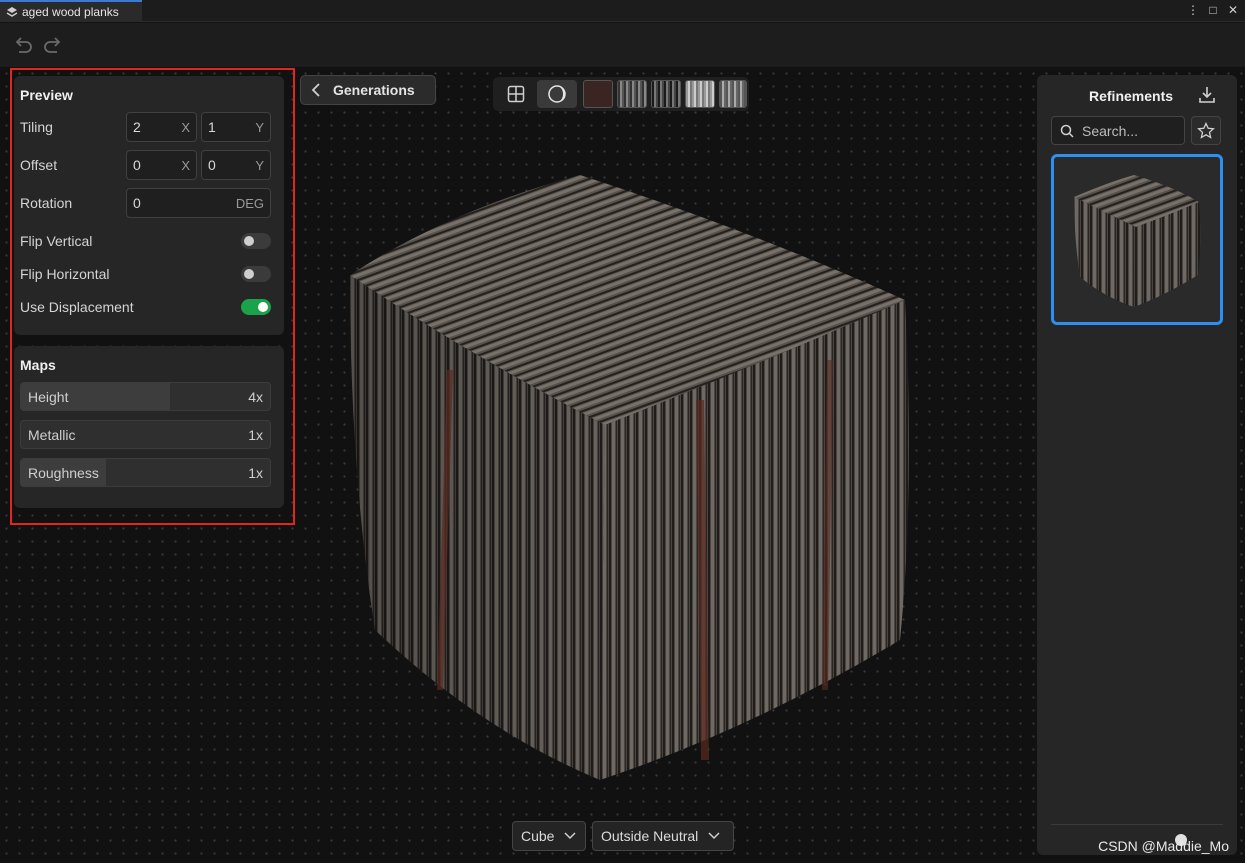  What do you see at coordinates (145, 396) in the screenshot?
I see `height-map-slider: Height 4x` at bounding box center [145, 396].